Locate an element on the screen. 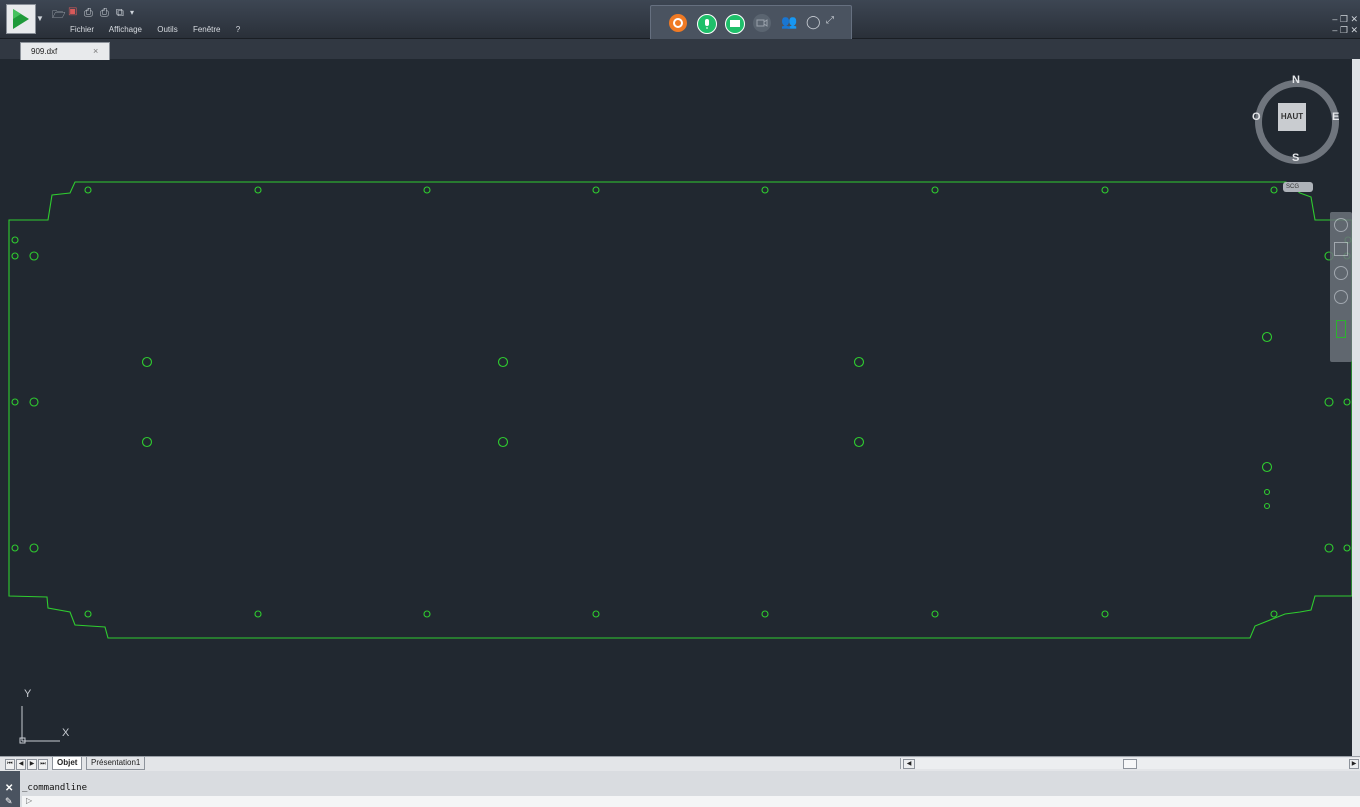  wcs-label: SCG is located at coordinates (1293, 187).